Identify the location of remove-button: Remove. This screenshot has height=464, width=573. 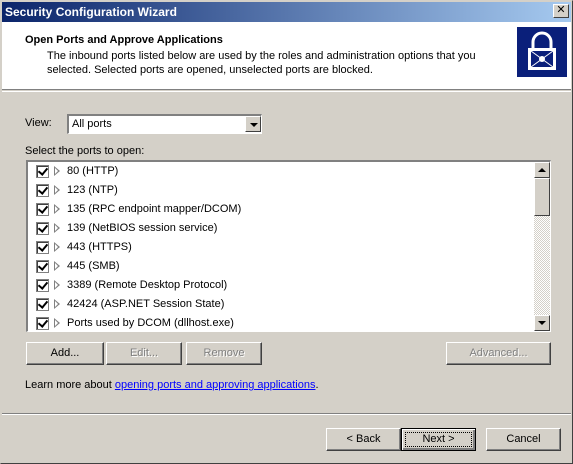
(224, 353).